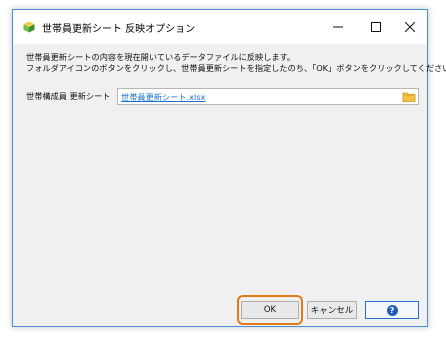 The width and height of the screenshot is (446, 340). Describe the element at coordinates (270, 310) in the screenshot. I see `ok-button: OK` at that location.